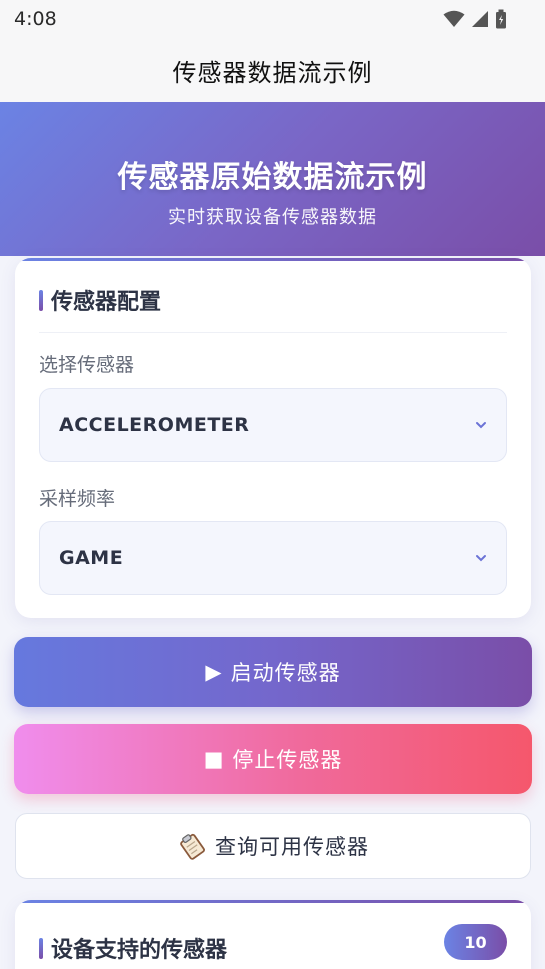  Describe the element at coordinates (273, 425) in the screenshot. I see `sensor-select: ACCELEROMETER` at that location.